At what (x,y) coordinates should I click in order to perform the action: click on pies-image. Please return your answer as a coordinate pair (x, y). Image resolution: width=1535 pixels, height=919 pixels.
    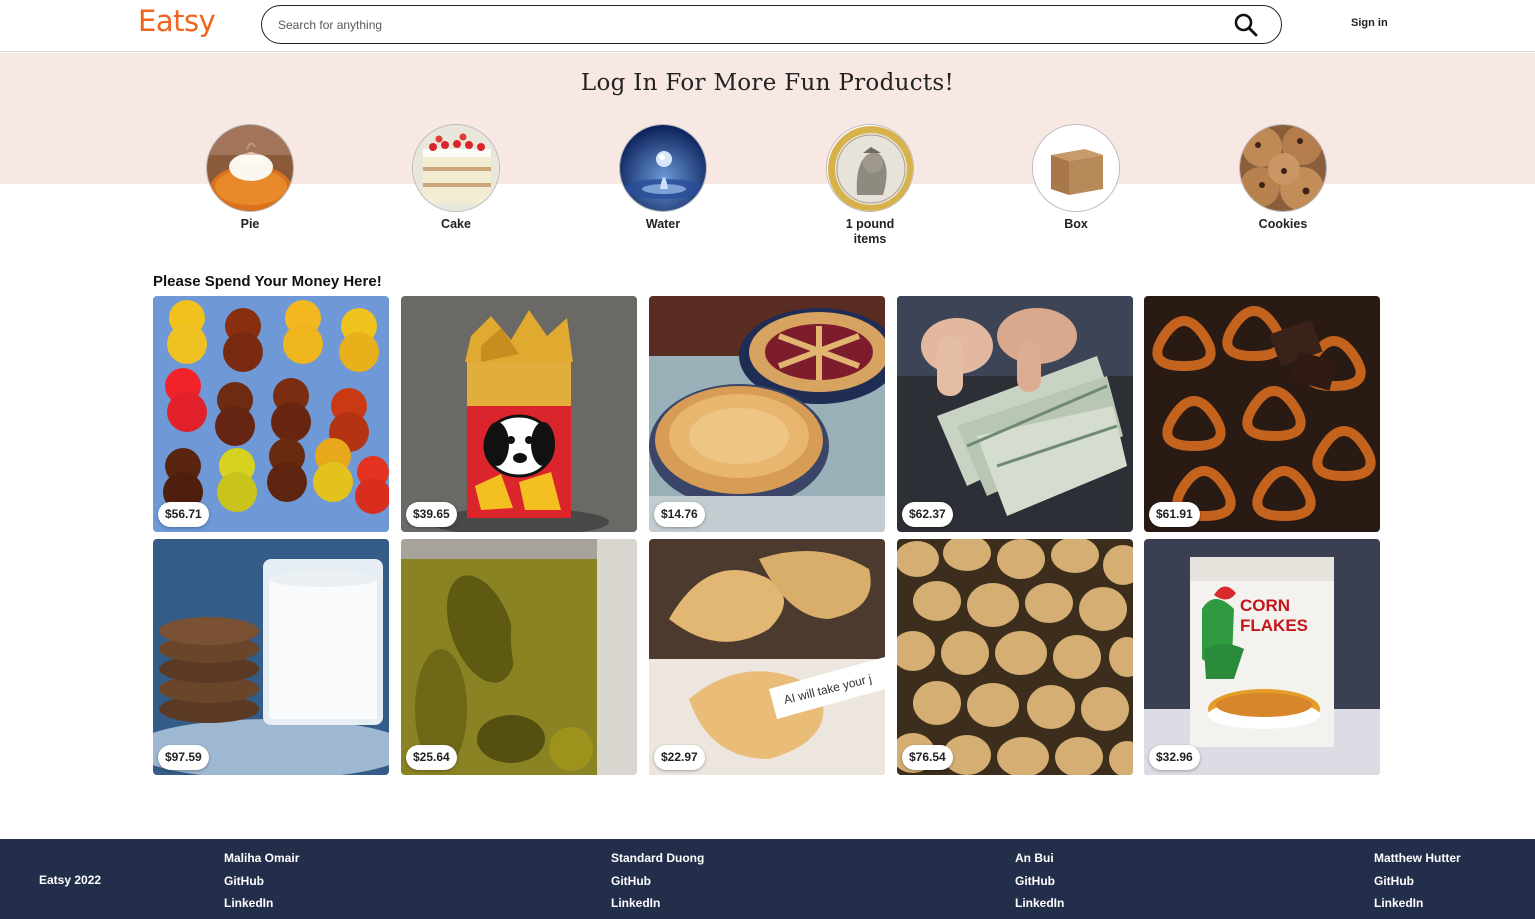
    Looking at the image, I should click on (767, 414).